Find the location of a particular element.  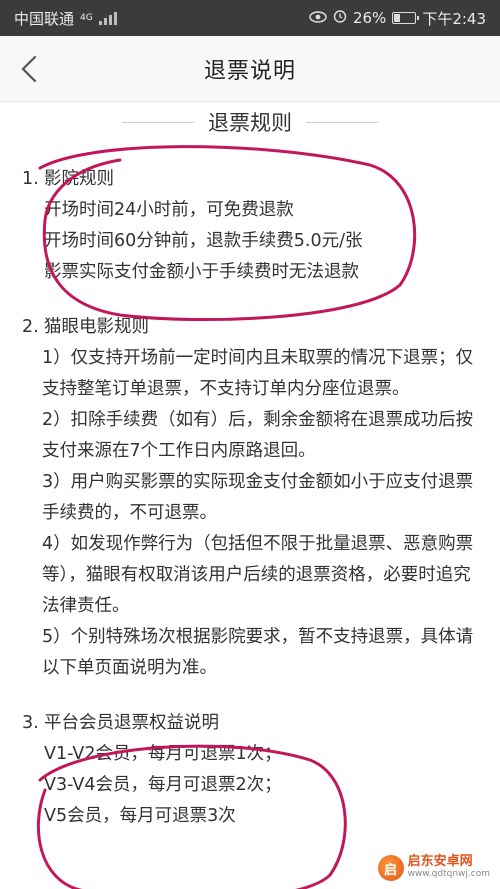

rule-line: 开场时间60分钟前，退款手续费5.0元/张 is located at coordinates (203, 241).